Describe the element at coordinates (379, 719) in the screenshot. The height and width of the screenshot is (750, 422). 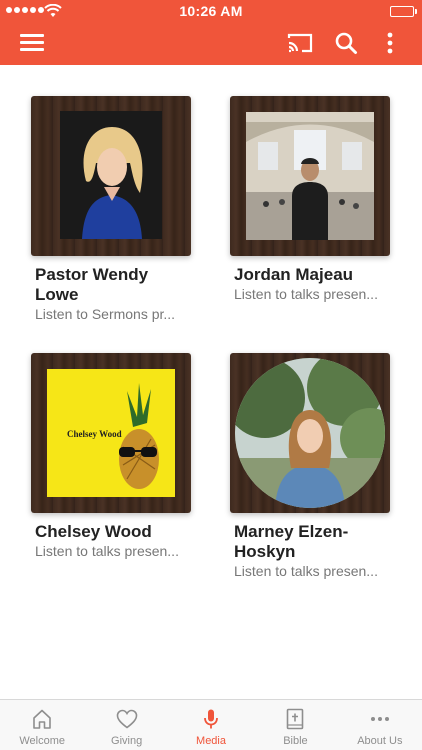
I see `ellipsis-icon` at that location.